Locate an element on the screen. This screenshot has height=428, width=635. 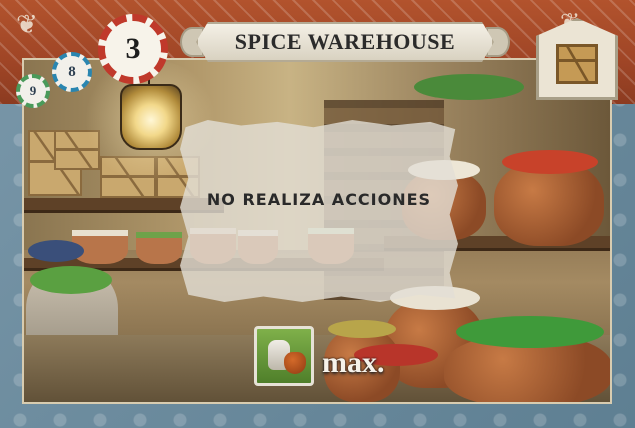
yellow-spice is located at coordinates (362, 329).